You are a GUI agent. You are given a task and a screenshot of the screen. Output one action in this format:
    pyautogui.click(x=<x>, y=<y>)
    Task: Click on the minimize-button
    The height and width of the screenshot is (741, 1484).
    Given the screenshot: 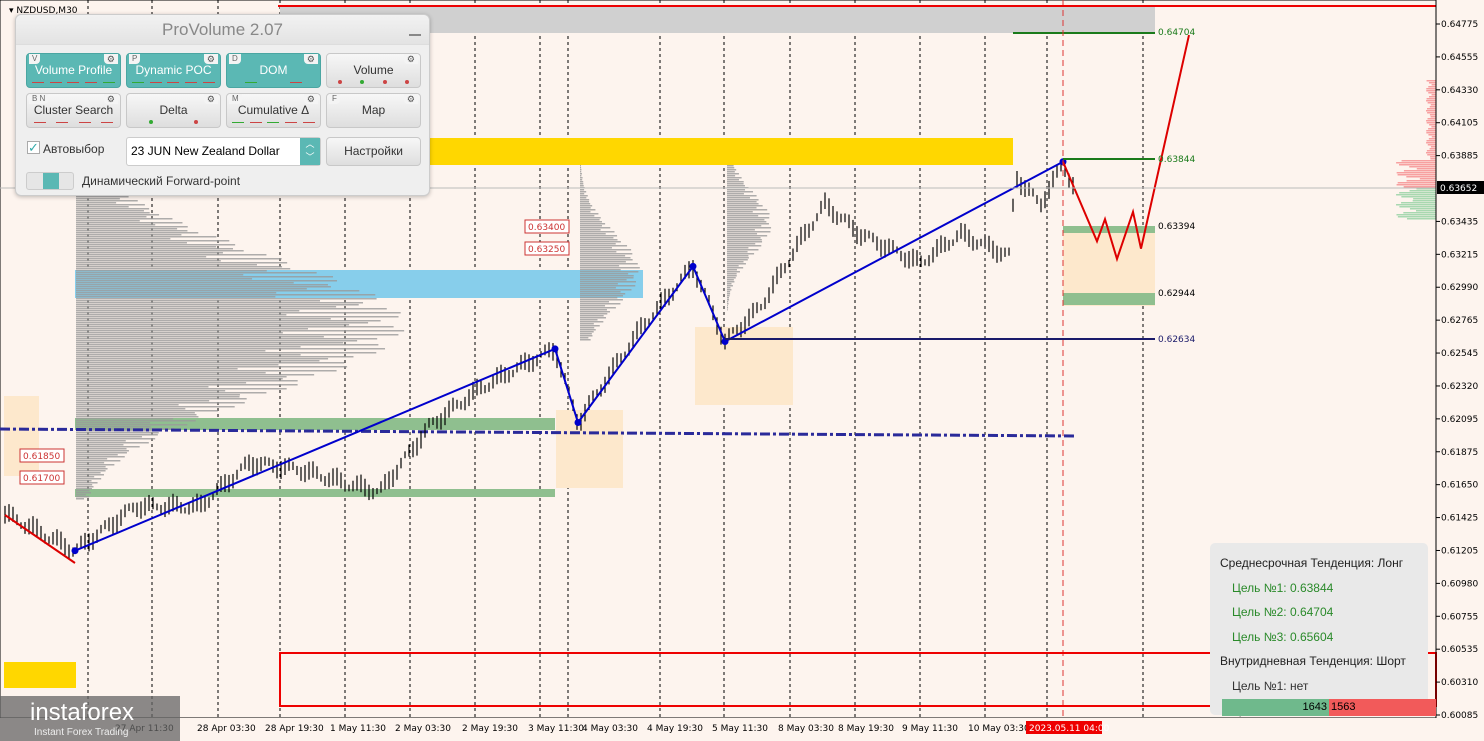 What is the action you would take?
    pyautogui.click(x=415, y=30)
    